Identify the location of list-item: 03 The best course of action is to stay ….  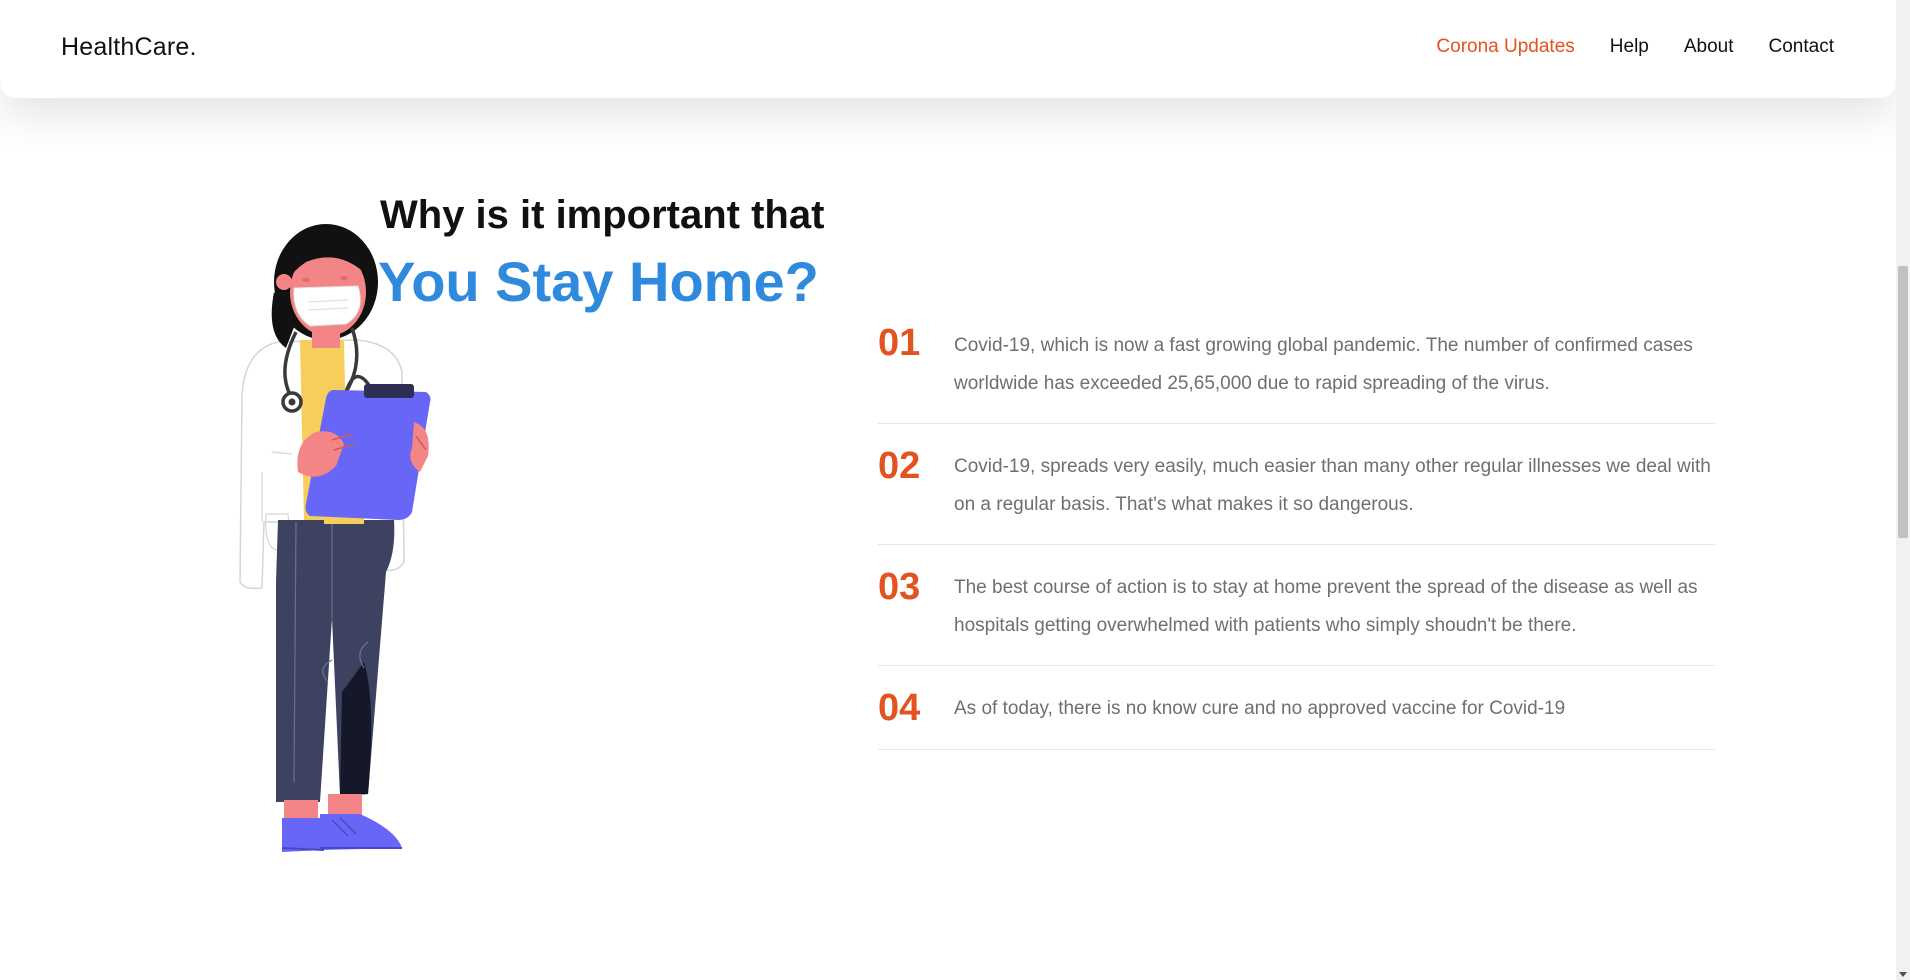
(1296, 605).